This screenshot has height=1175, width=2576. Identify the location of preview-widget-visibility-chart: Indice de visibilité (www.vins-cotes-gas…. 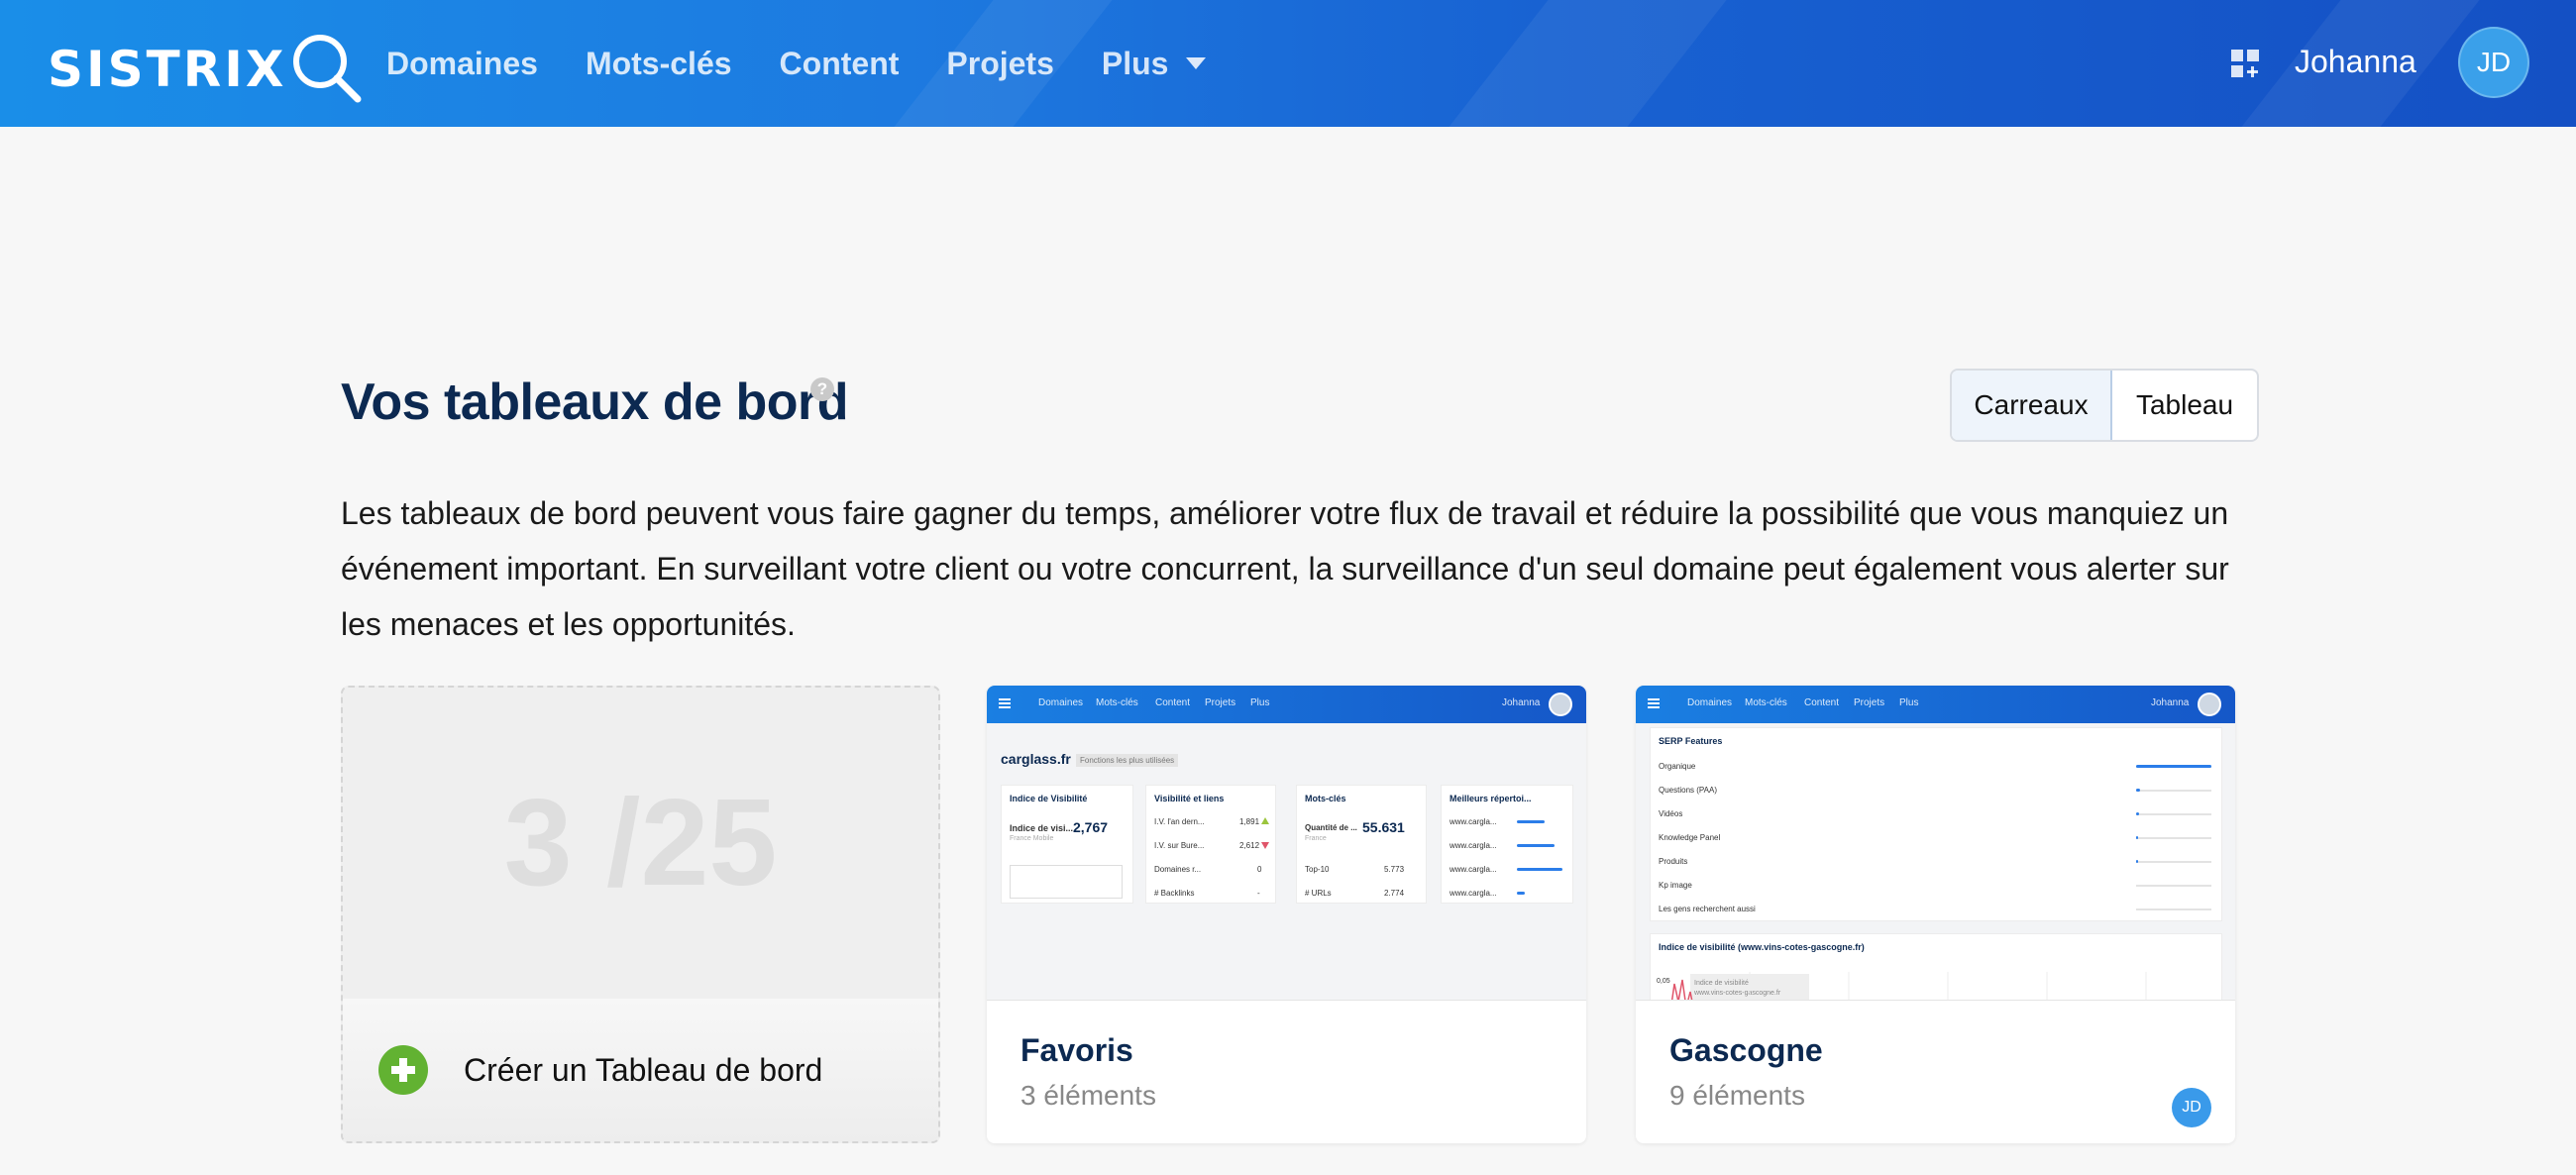
(1936, 966).